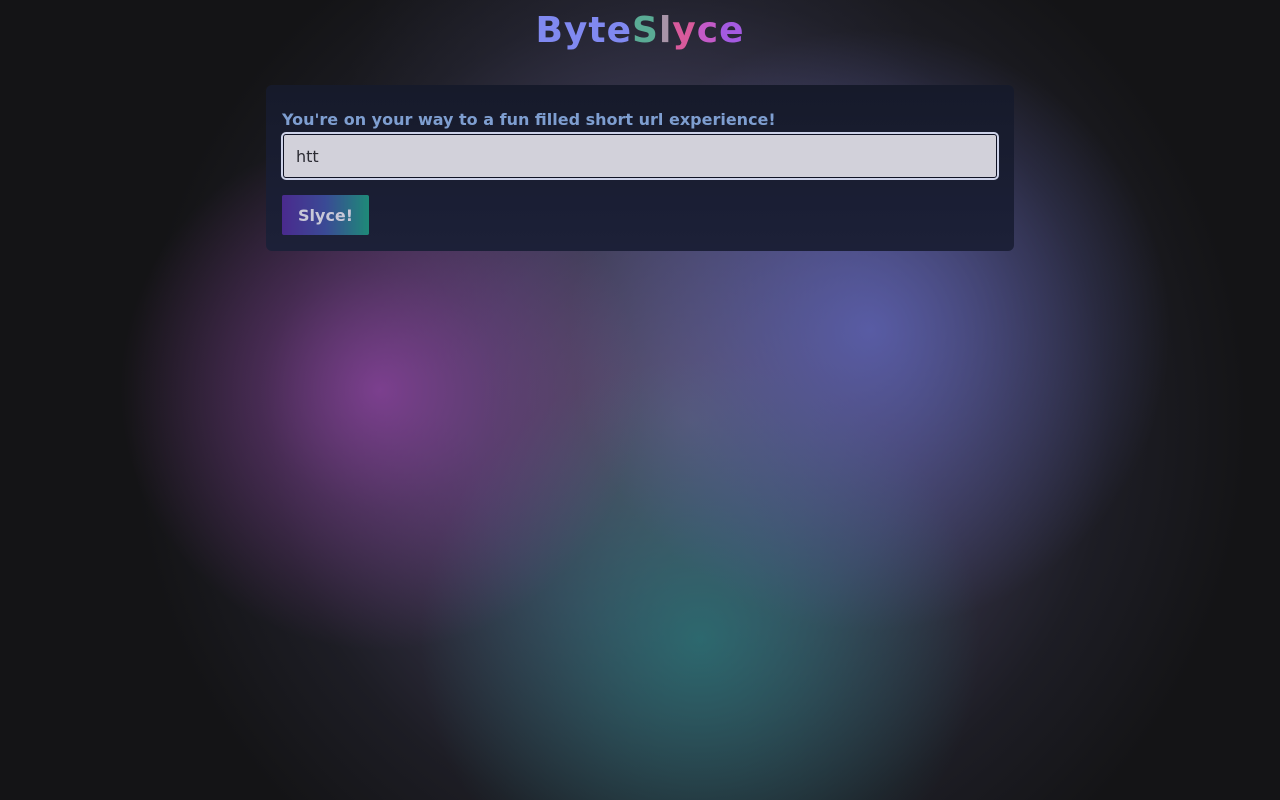 The width and height of the screenshot is (1280, 800). Describe the element at coordinates (665, 30) in the screenshot. I see `logo-text-l: l` at that location.